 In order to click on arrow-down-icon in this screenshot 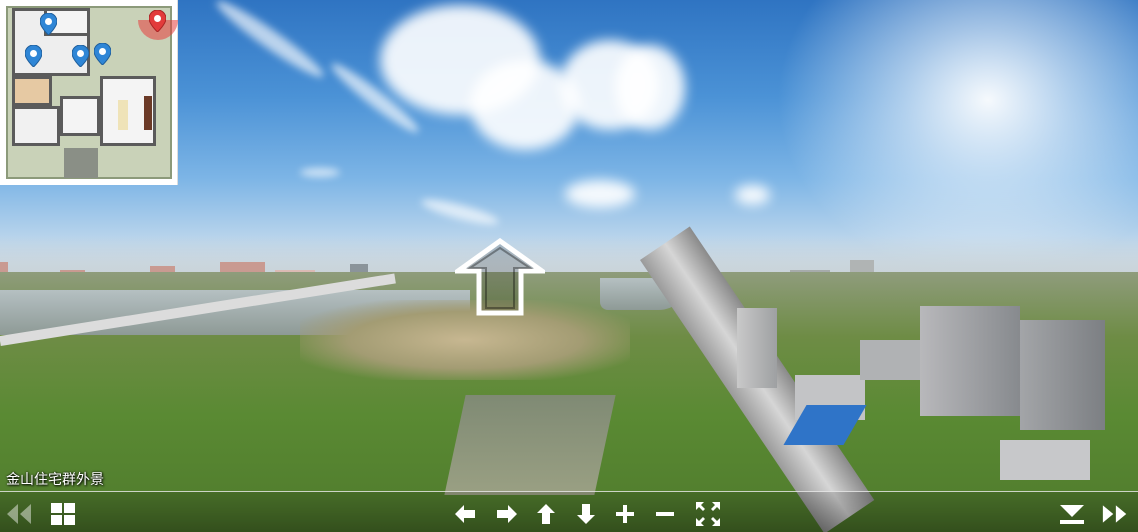, I will do `click(586, 514)`.